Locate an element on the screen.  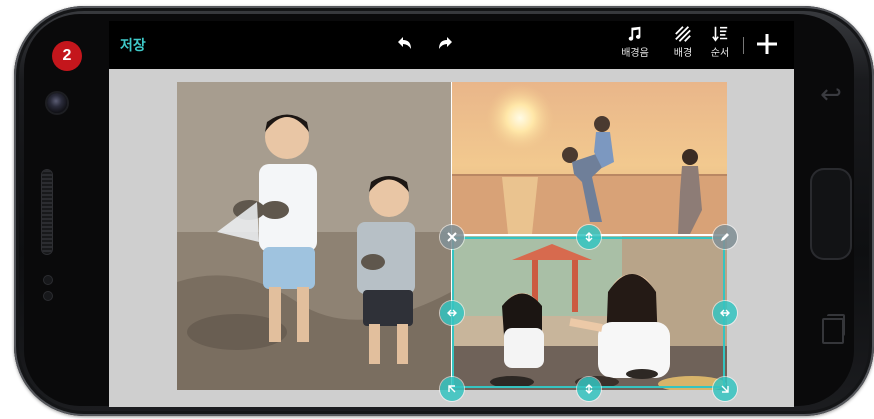
light-sensor is located at coordinates (48, 296).